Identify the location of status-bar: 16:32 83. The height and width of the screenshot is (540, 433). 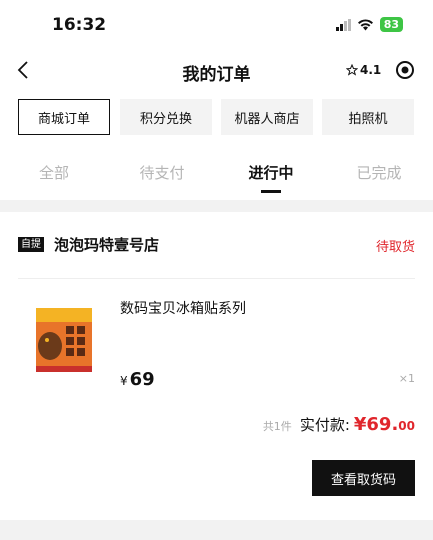
(216, 25).